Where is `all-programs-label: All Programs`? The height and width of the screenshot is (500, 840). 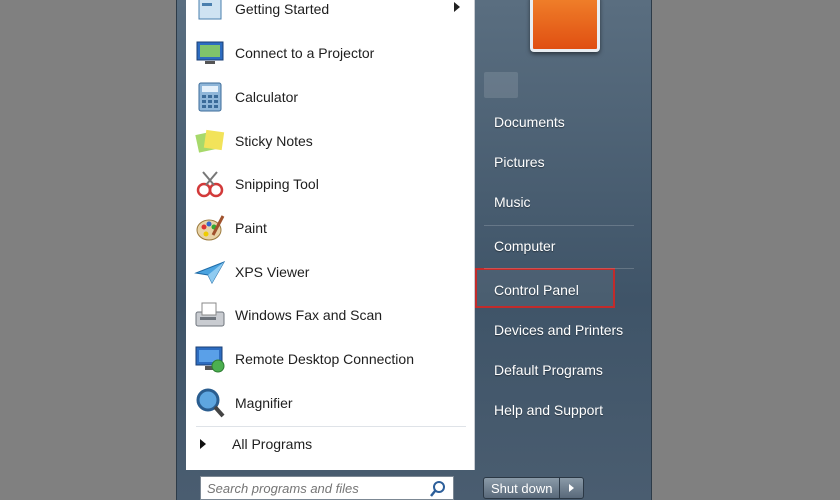
all-programs-label: All Programs is located at coordinates (272, 444).